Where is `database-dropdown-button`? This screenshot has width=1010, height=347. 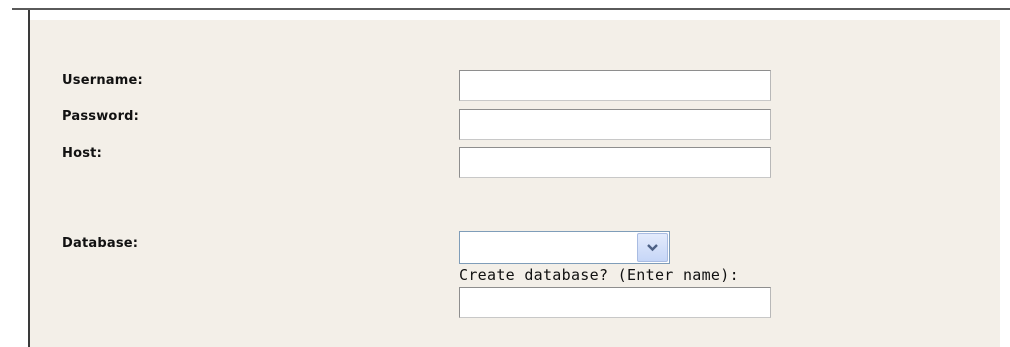
database-dropdown-button is located at coordinates (652, 247).